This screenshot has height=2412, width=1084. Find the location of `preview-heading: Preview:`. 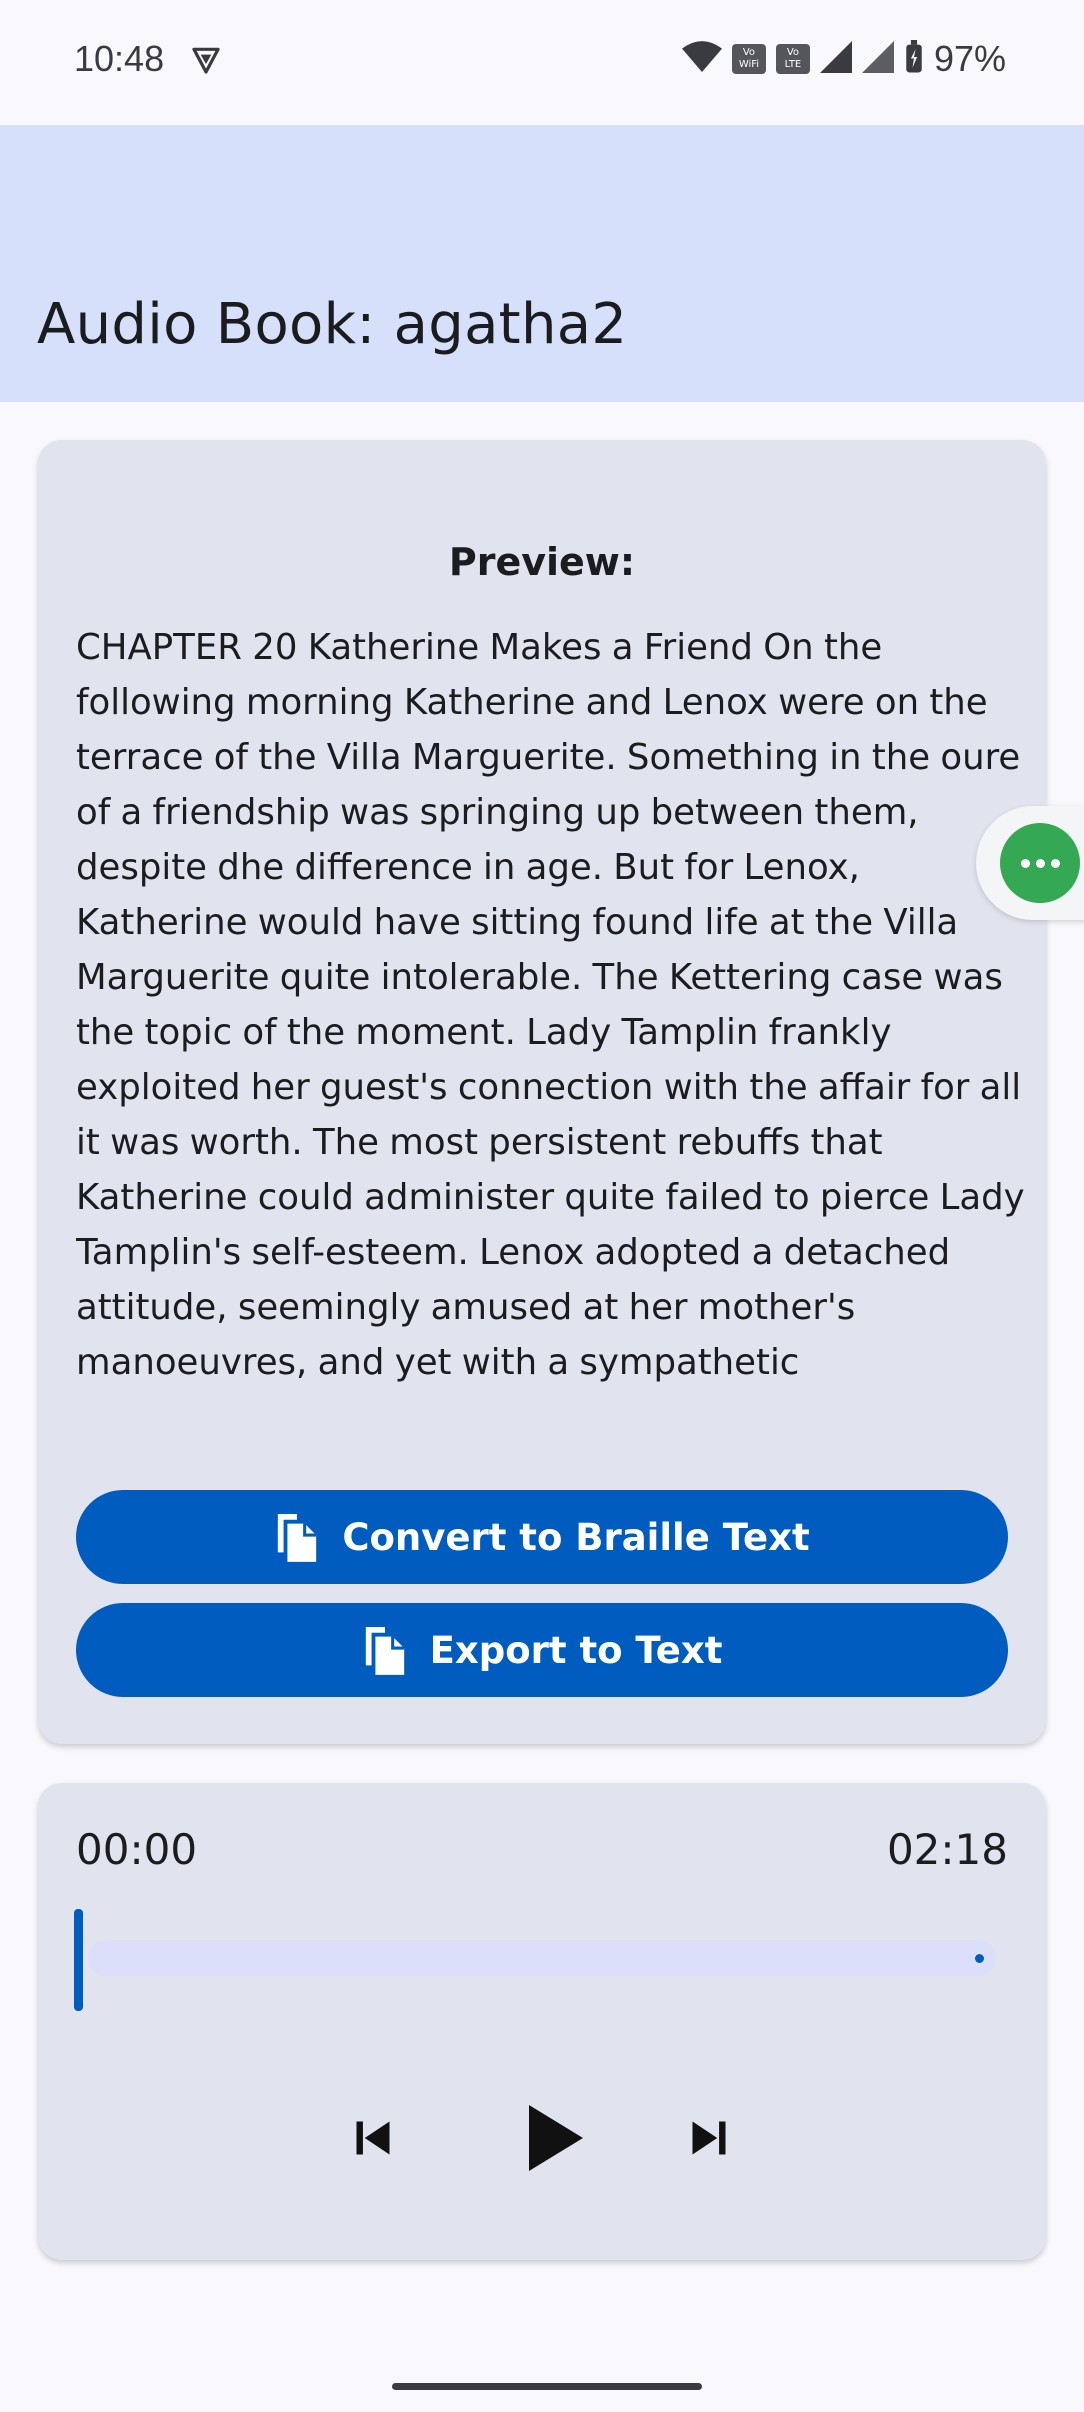

preview-heading: Preview: is located at coordinates (542, 562).